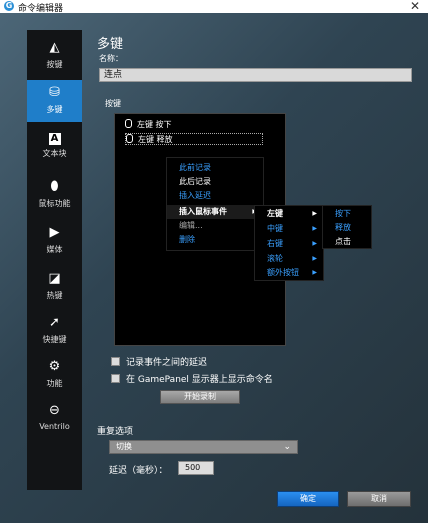 The height and width of the screenshot is (523, 428). Describe the element at coordinates (255, 75) in the screenshot. I see `name-input: 连点` at that location.